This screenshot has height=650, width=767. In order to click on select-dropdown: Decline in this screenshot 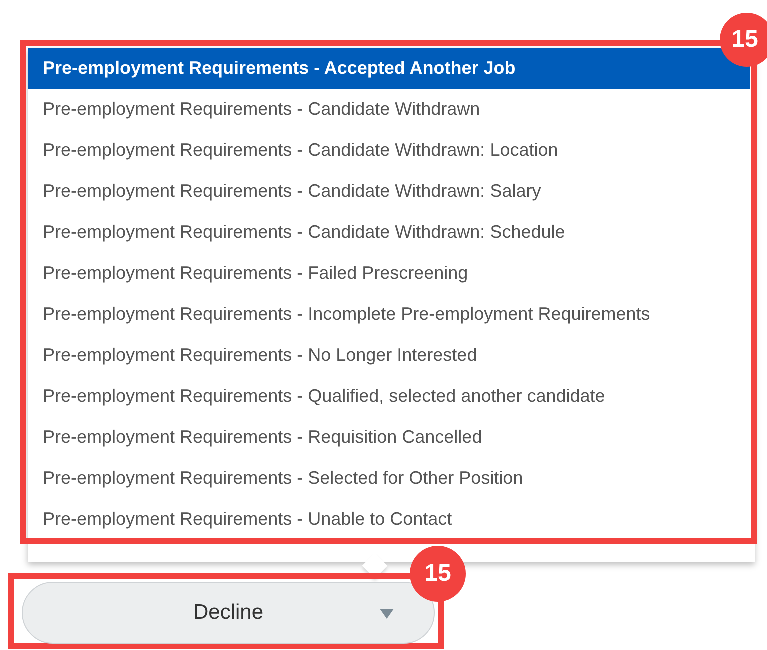, I will do `click(228, 613)`.